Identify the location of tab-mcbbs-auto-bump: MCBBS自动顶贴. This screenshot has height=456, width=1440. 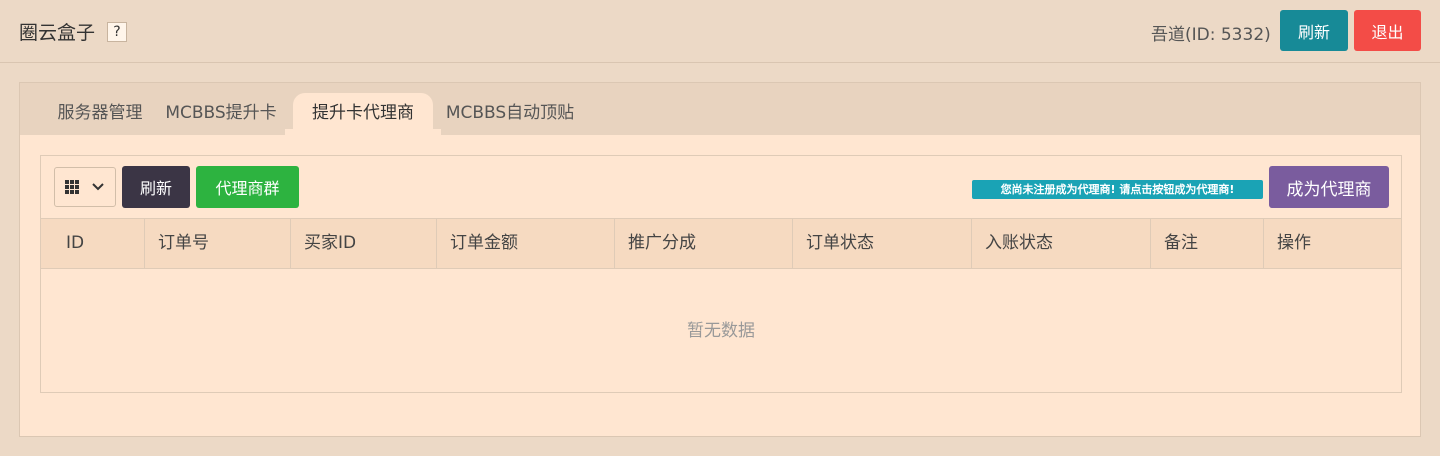
(510, 111).